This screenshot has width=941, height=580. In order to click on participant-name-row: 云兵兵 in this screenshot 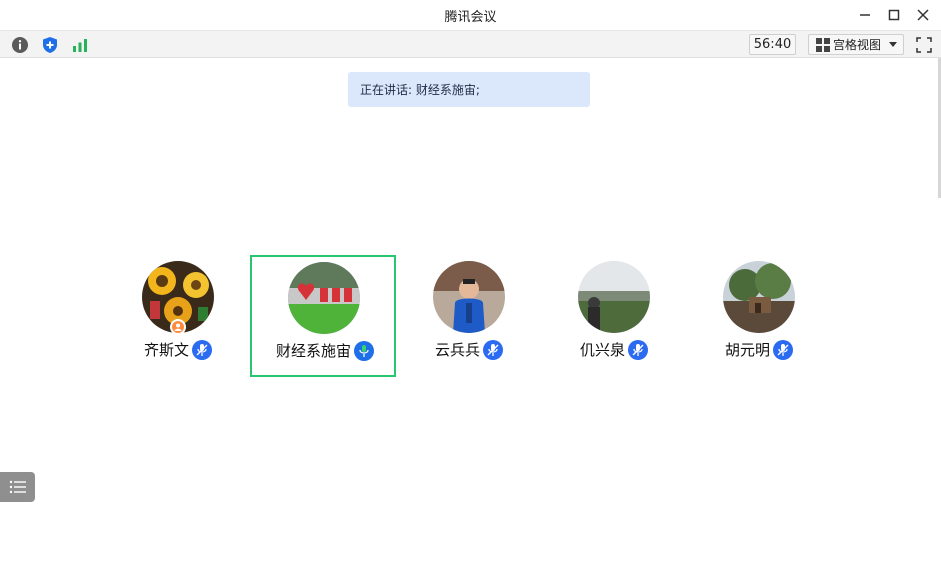, I will do `click(469, 349)`.